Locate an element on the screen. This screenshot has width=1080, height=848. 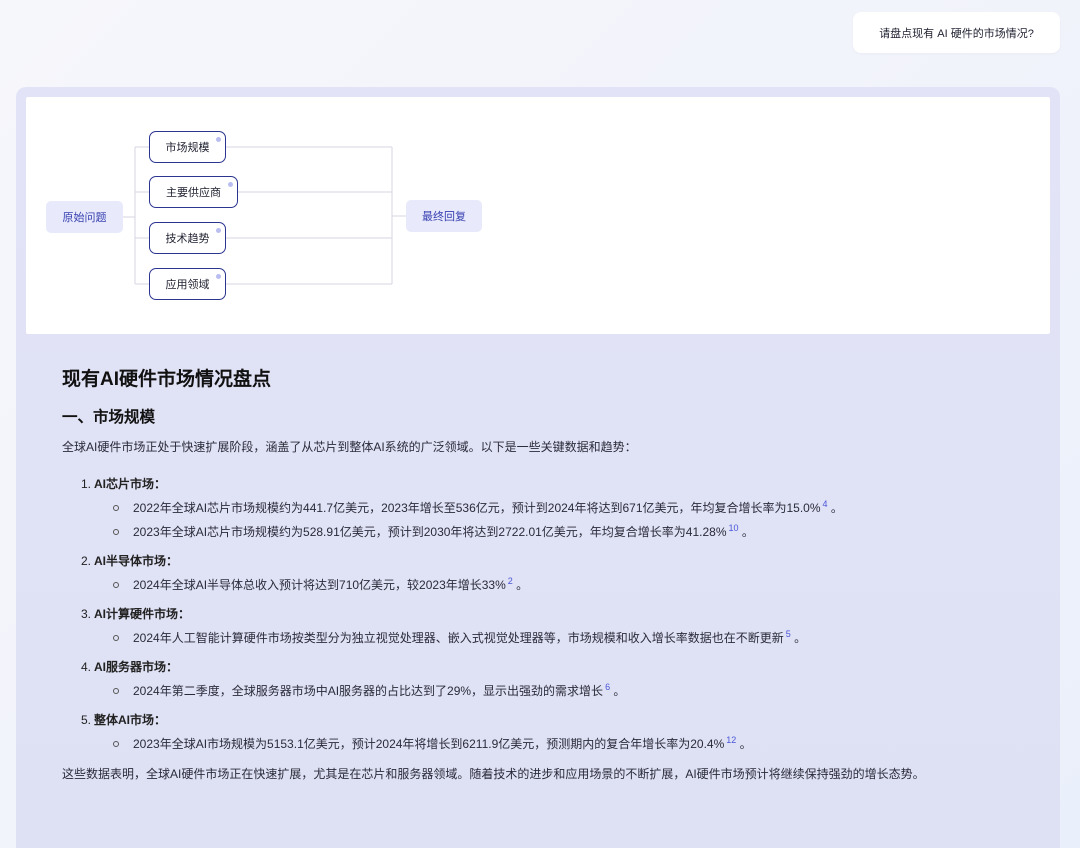
user-message-text: 请盘点现有 AI 硬件的市场情况? is located at coordinates (956, 33).